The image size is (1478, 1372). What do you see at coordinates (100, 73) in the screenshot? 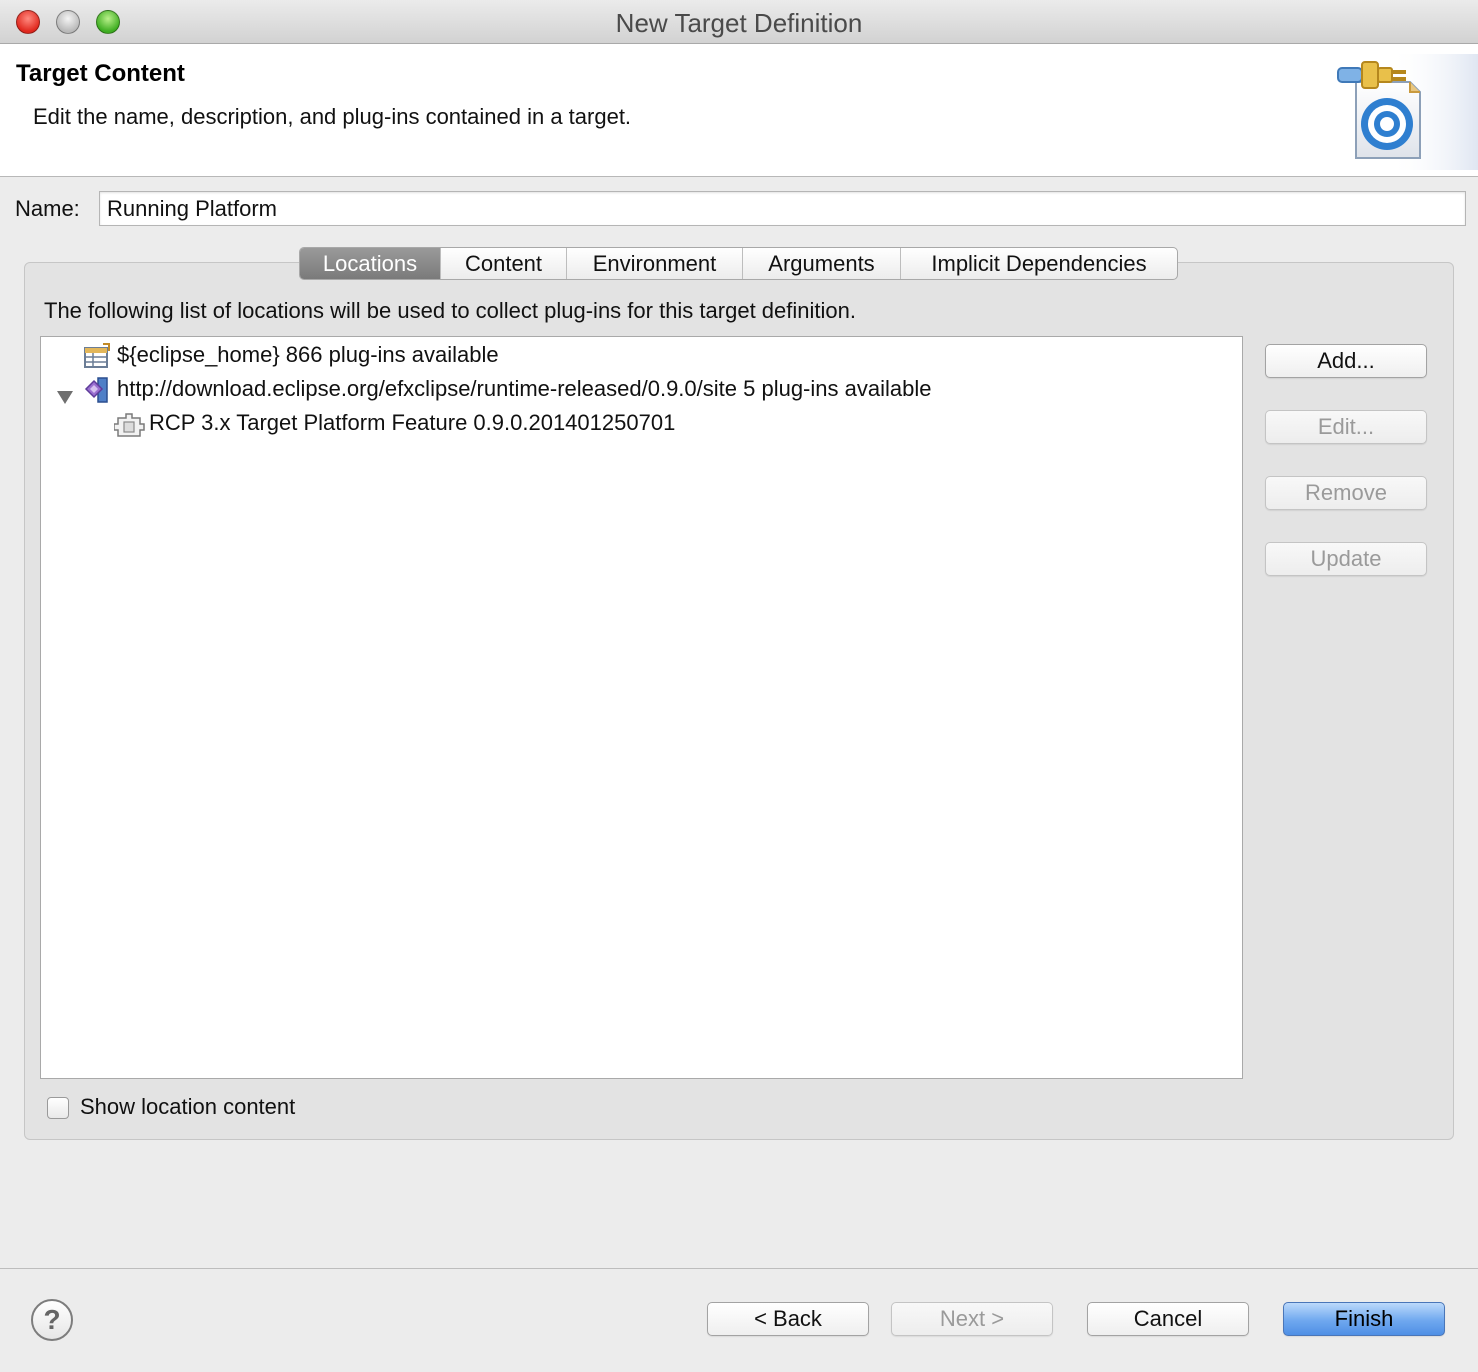
I see `page-title: Target Content` at bounding box center [100, 73].